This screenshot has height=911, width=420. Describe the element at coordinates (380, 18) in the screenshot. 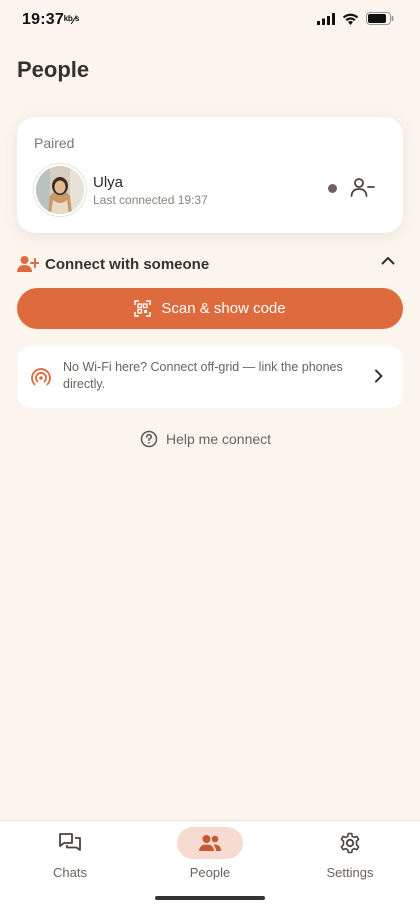

I see `battery-icon` at that location.